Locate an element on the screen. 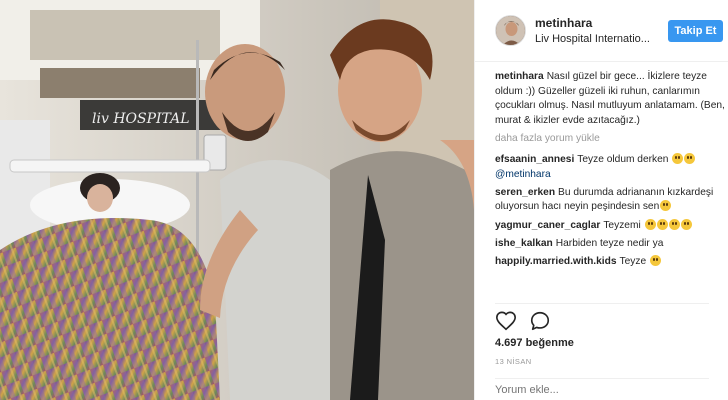 The height and width of the screenshot is (400, 728). comment-item: happily.married.with.kids Teyze is located at coordinates (610, 262).